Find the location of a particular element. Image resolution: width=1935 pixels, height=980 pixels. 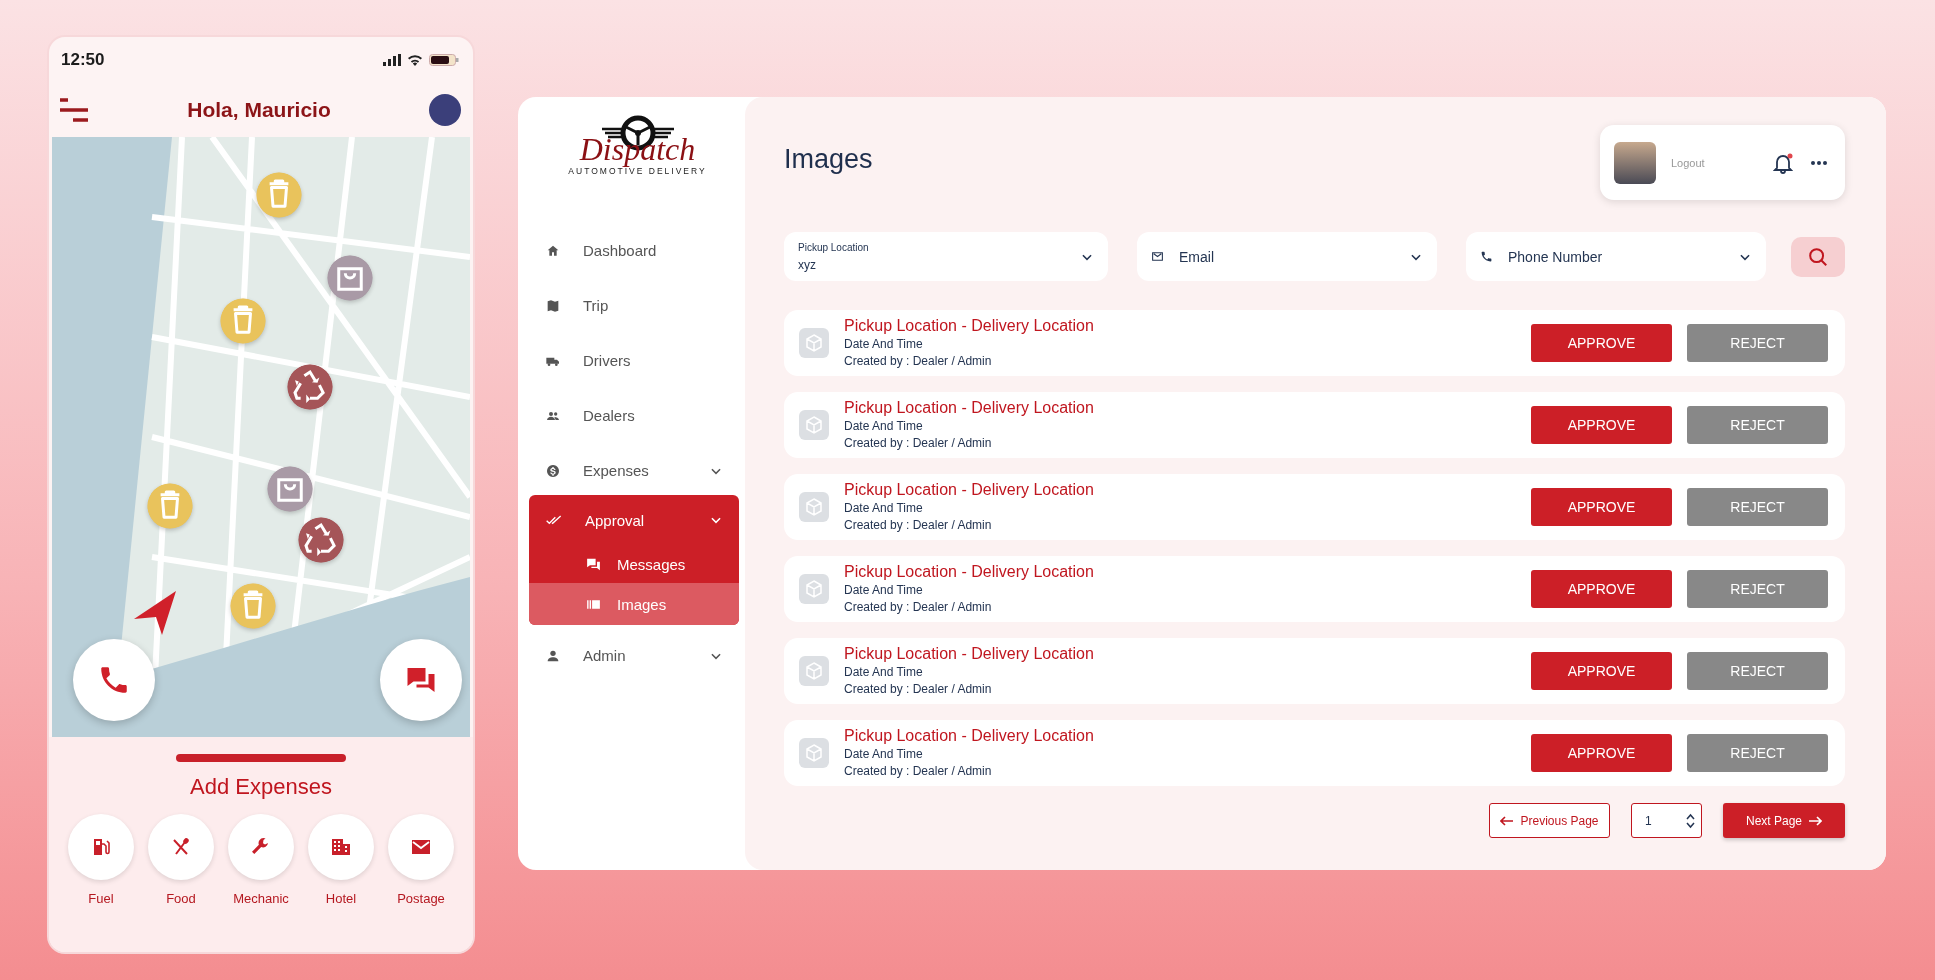

mail-icon is located at coordinates (1157, 256).